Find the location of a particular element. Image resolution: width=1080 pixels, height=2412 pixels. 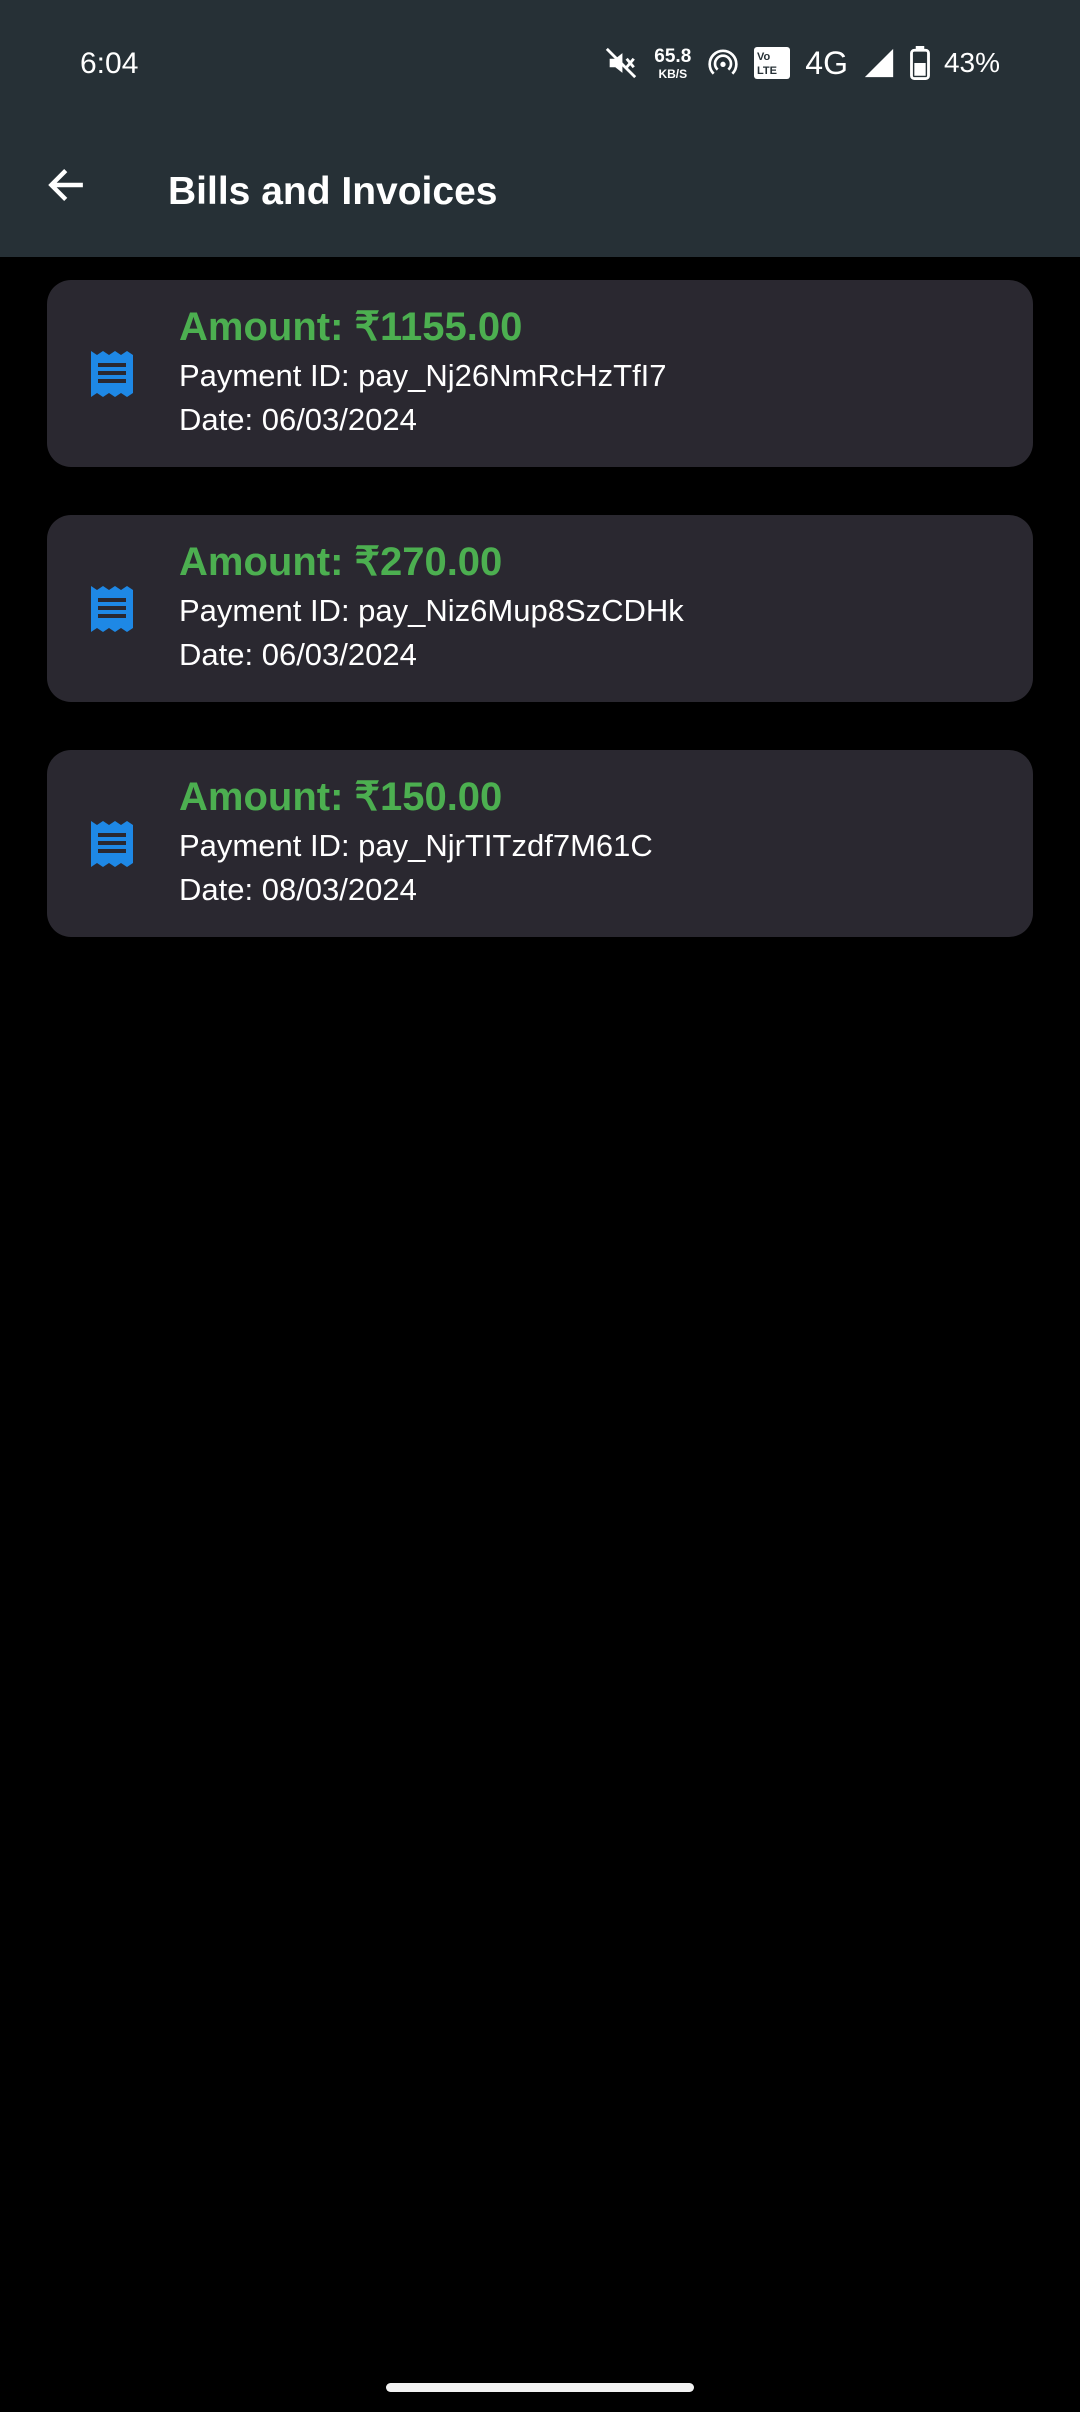

volte-label-bottom: LTE is located at coordinates (767, 71).